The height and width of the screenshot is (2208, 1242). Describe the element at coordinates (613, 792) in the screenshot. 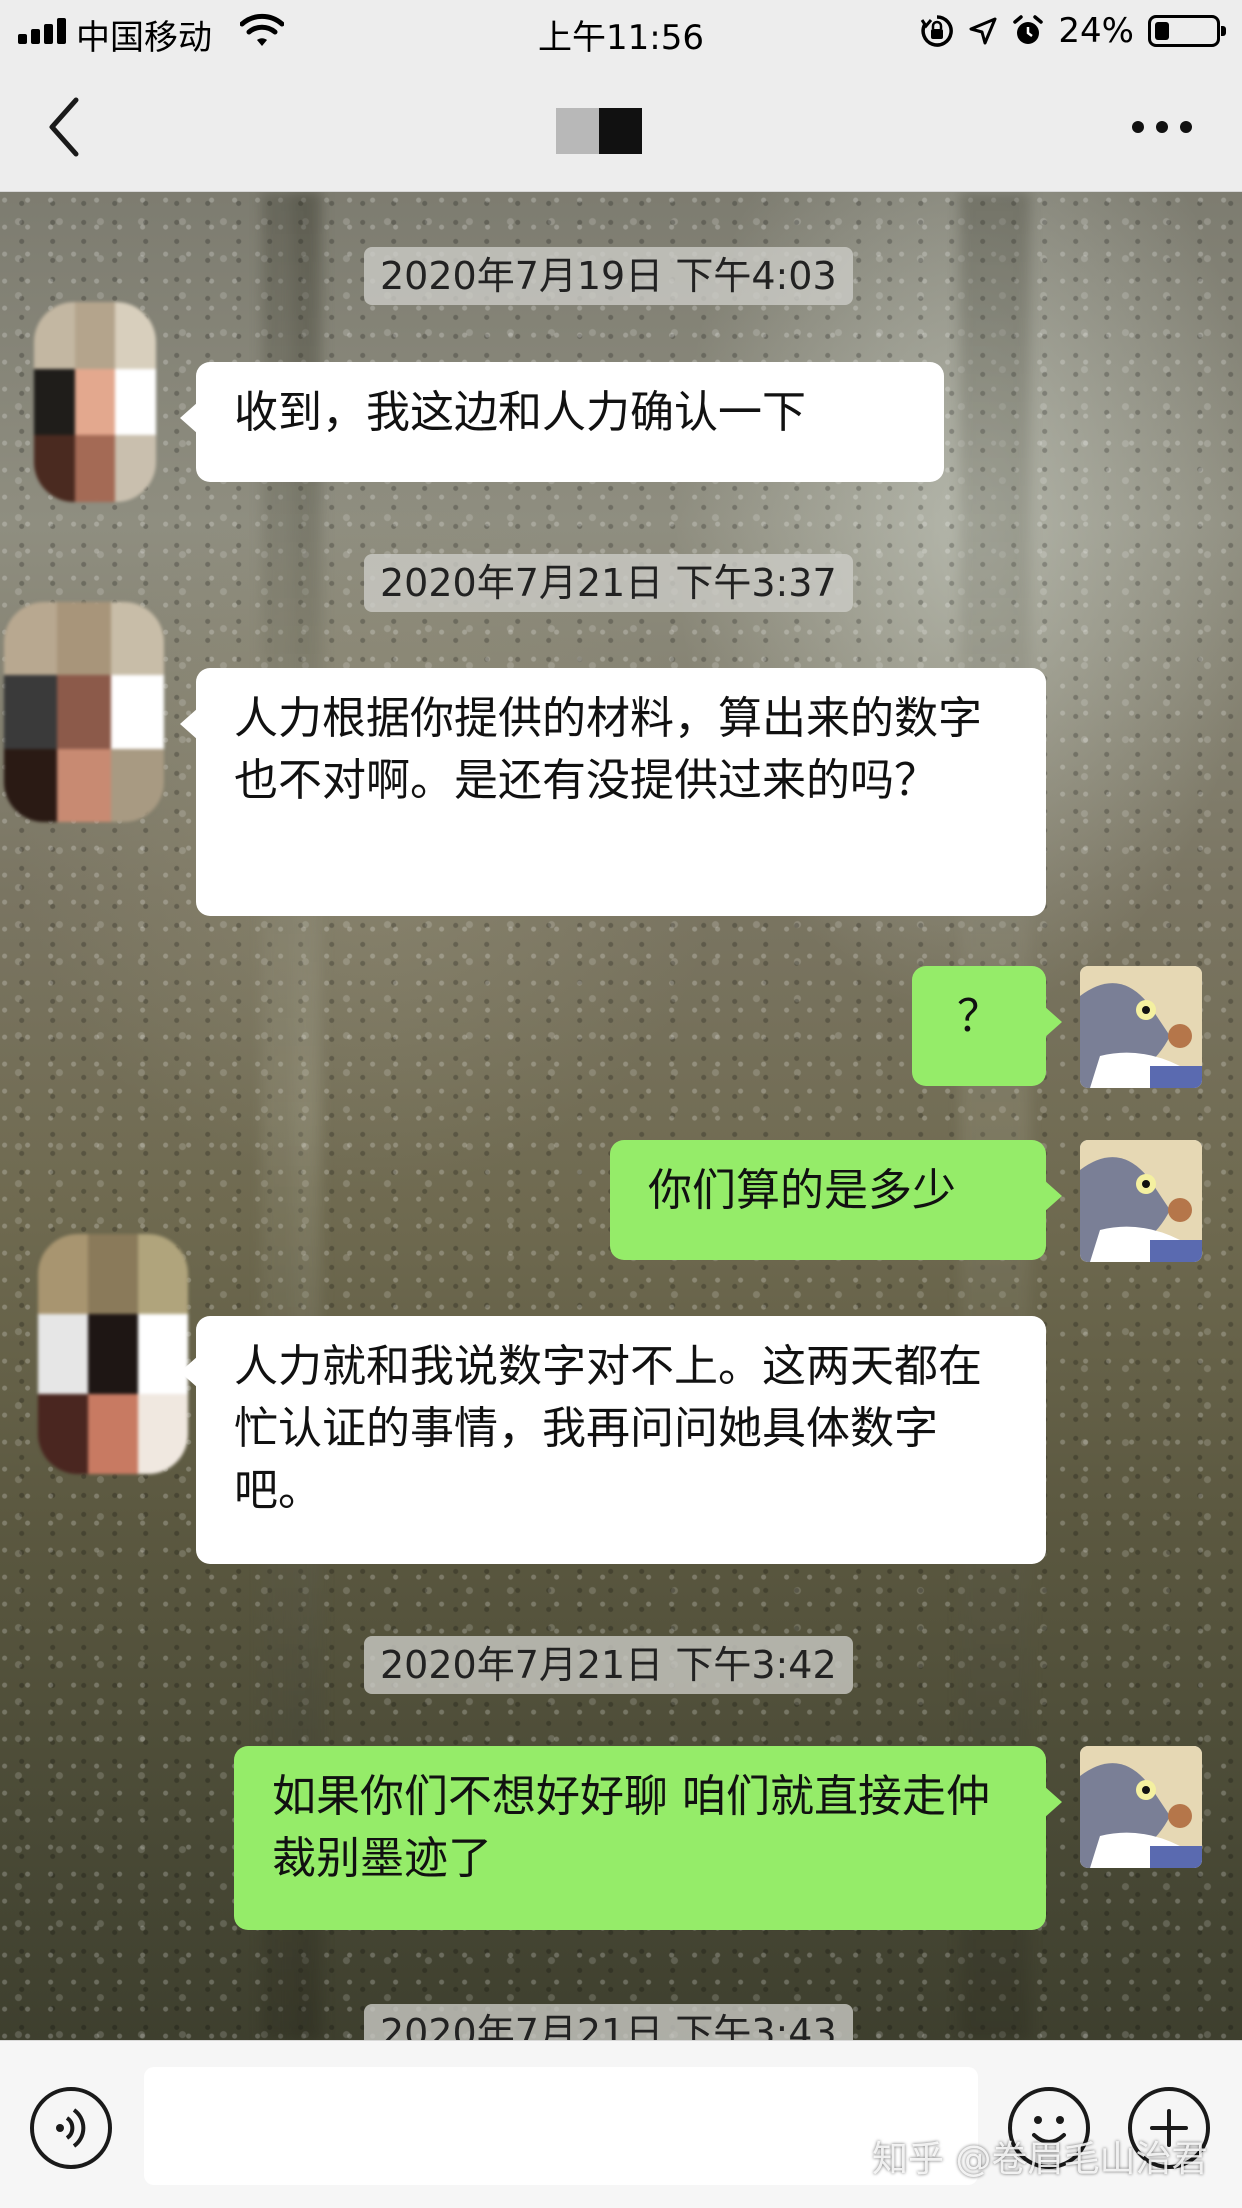

I see `message-bubble-received: 人力根据你提供的材料，算出来的数字也不对啊。是还有没提供过来的吗？` at that location.